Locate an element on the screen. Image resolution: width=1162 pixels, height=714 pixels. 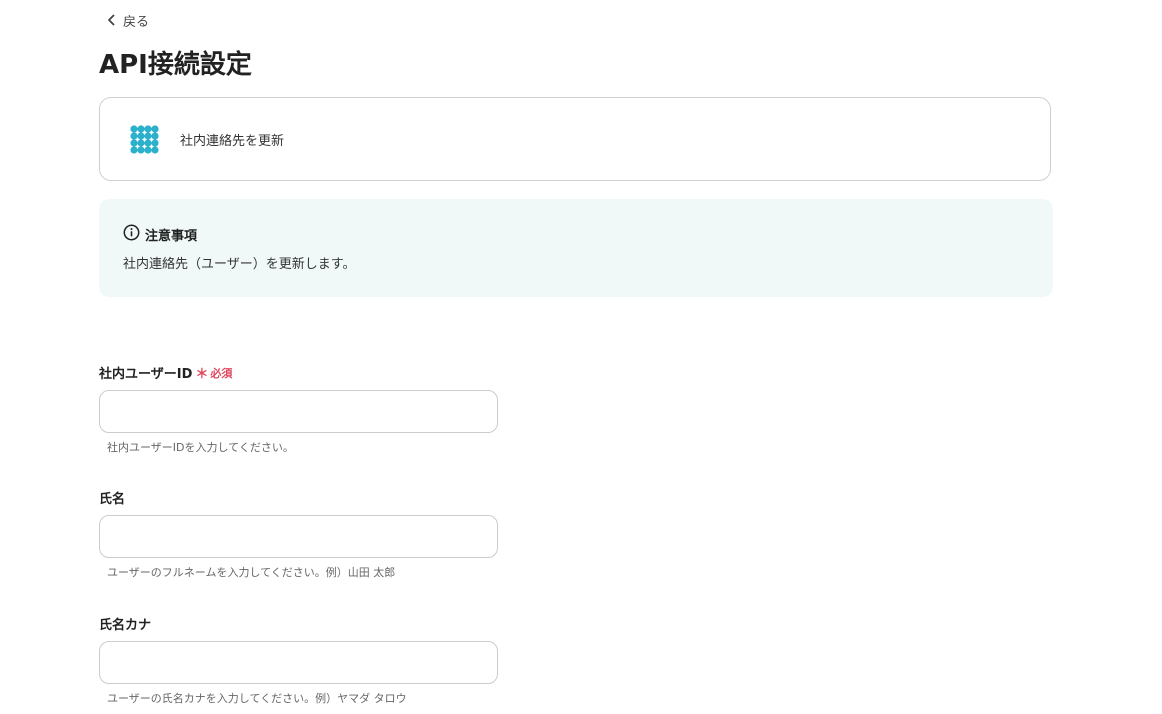
user-id-input is located at coordinates (298, 411).